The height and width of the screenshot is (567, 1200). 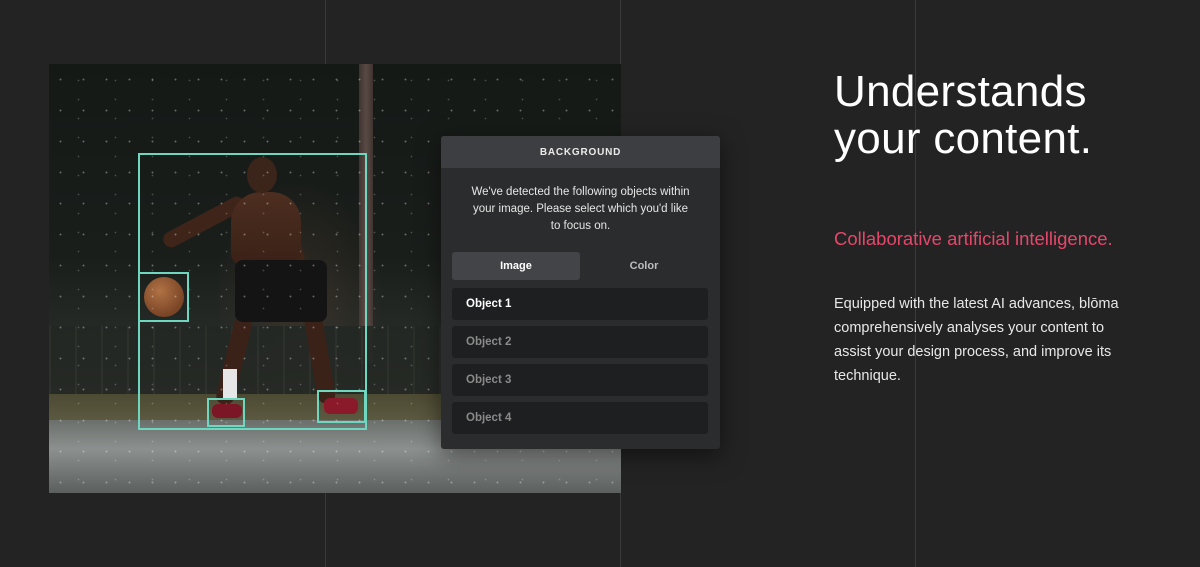 I want to click on panel-tabs: Image Color, so click(x=580, y=266).